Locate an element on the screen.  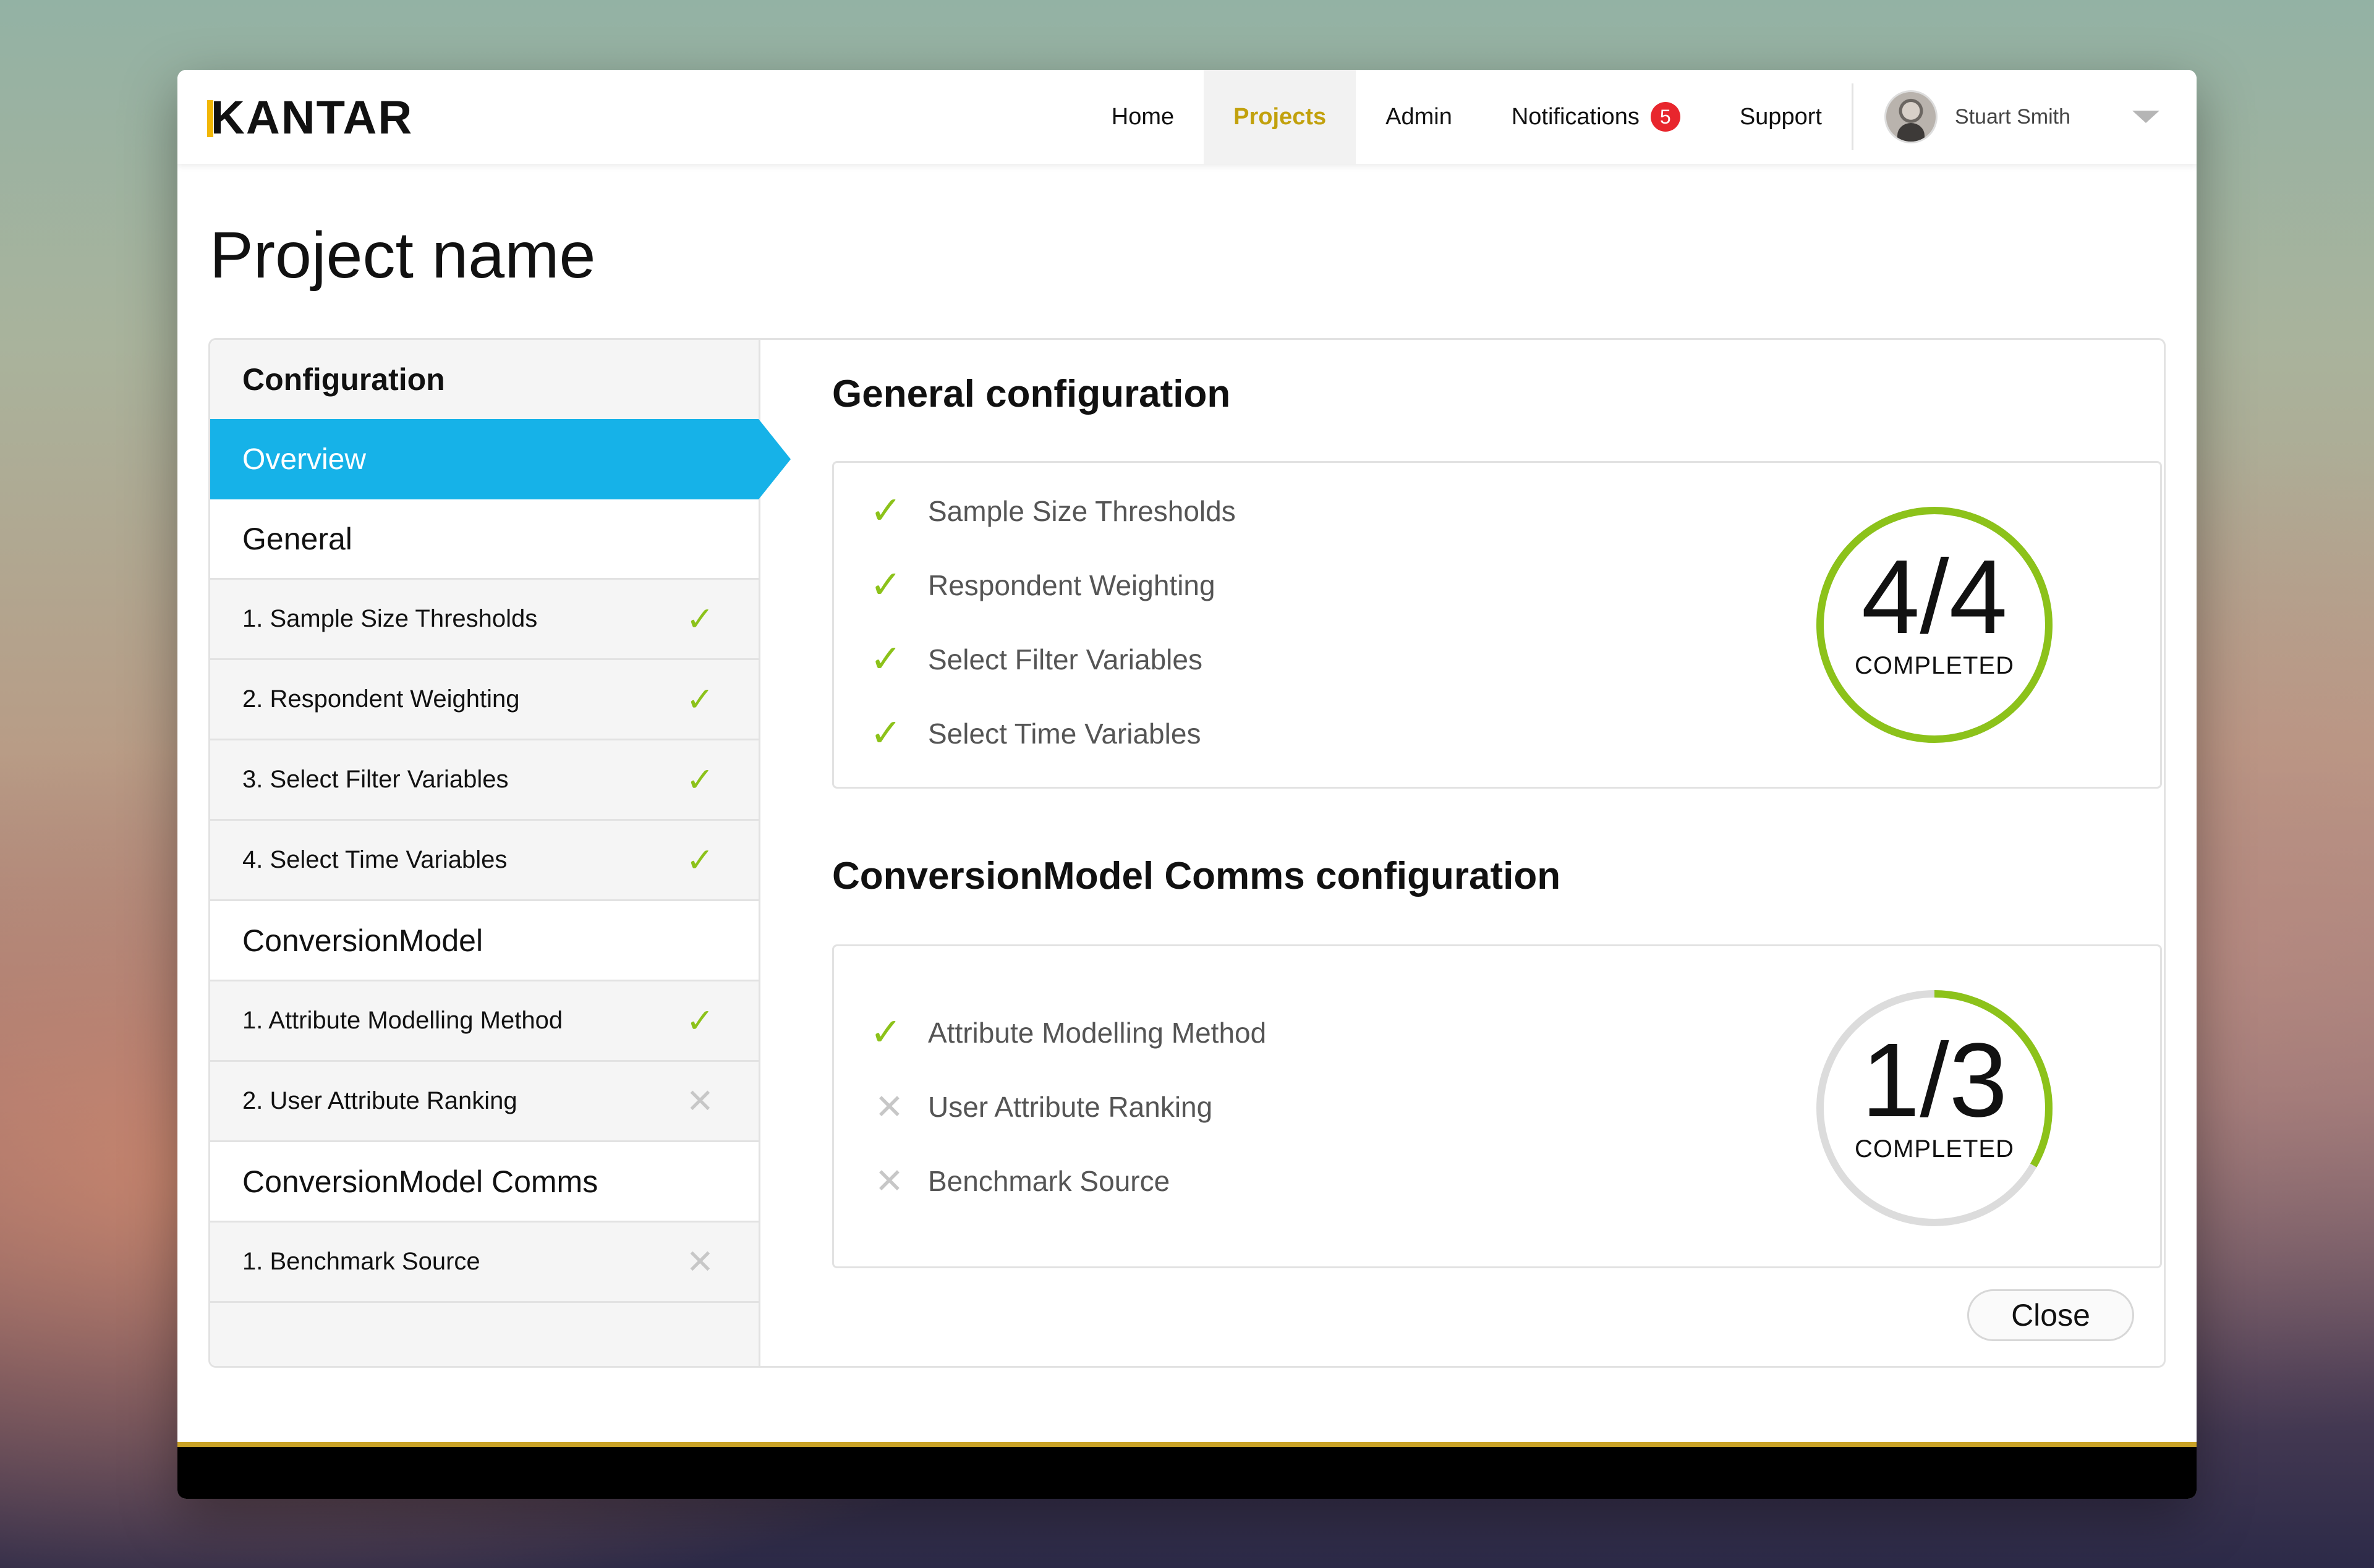
sidebar-item-attribute-modelling-method: 1. Attribute Modelling Method ✓ is located at coordinates (485, 1021).